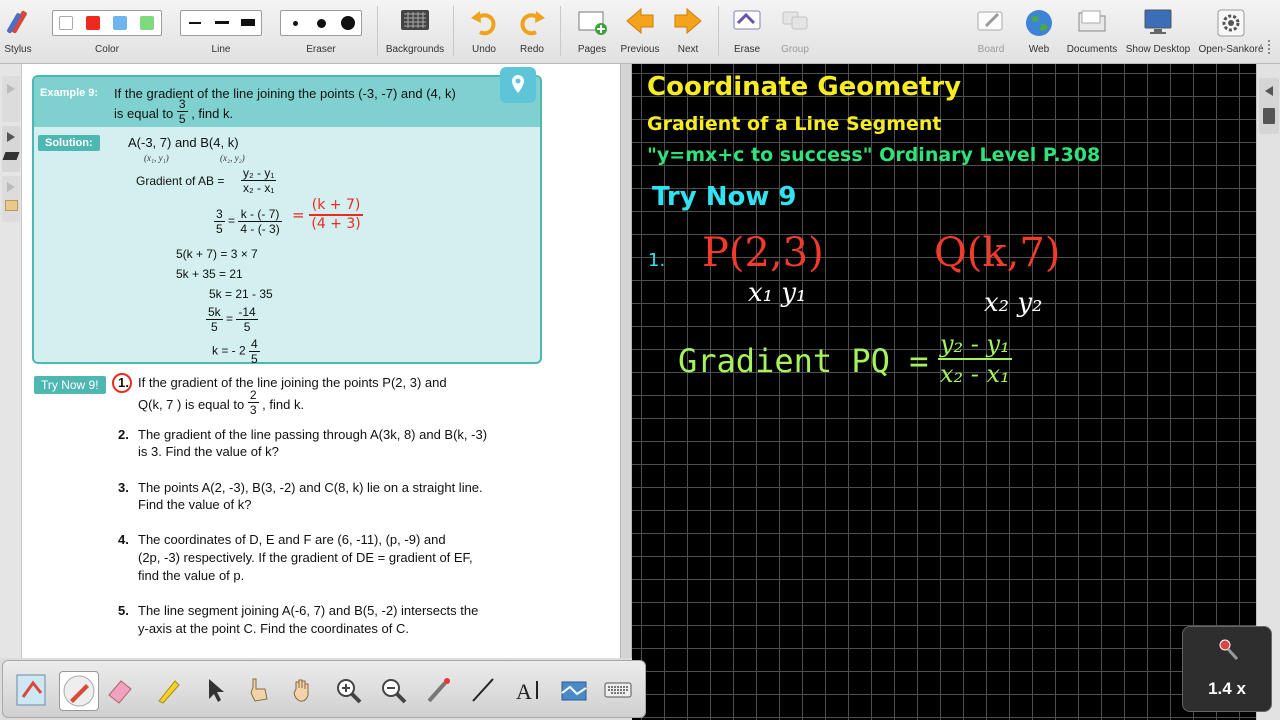  What do you see at coordinates (688, 32) in the screenshot?
I see `next-button: Next` at bounding box center [688, 32].